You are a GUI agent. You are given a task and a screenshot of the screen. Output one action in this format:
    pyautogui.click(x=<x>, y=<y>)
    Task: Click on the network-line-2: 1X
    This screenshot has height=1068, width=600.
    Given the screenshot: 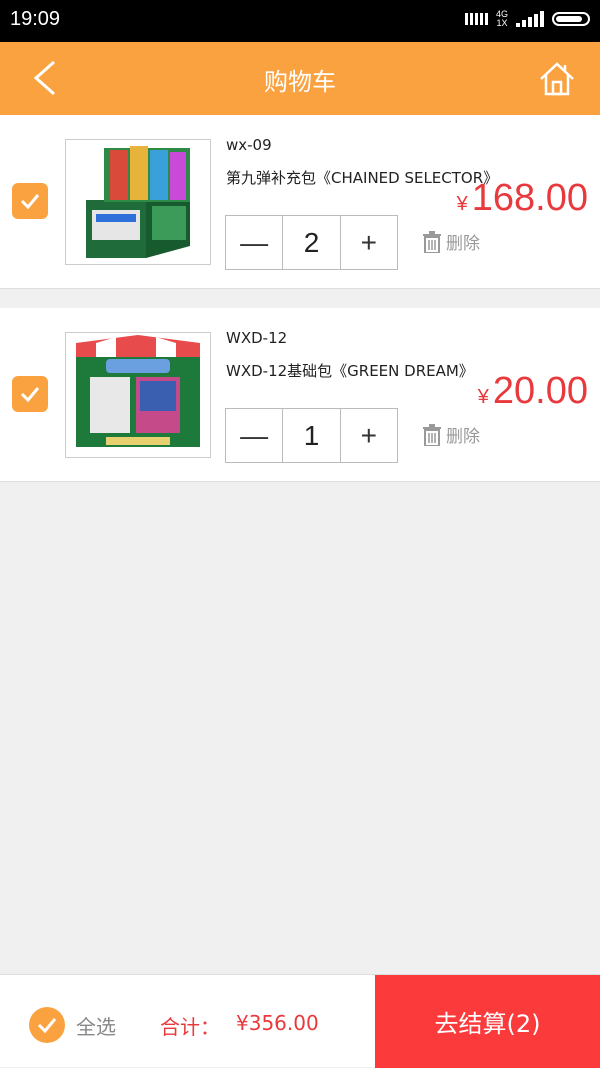 What is the action you would take?
    pyautogui.click(x=502, y=23)
    